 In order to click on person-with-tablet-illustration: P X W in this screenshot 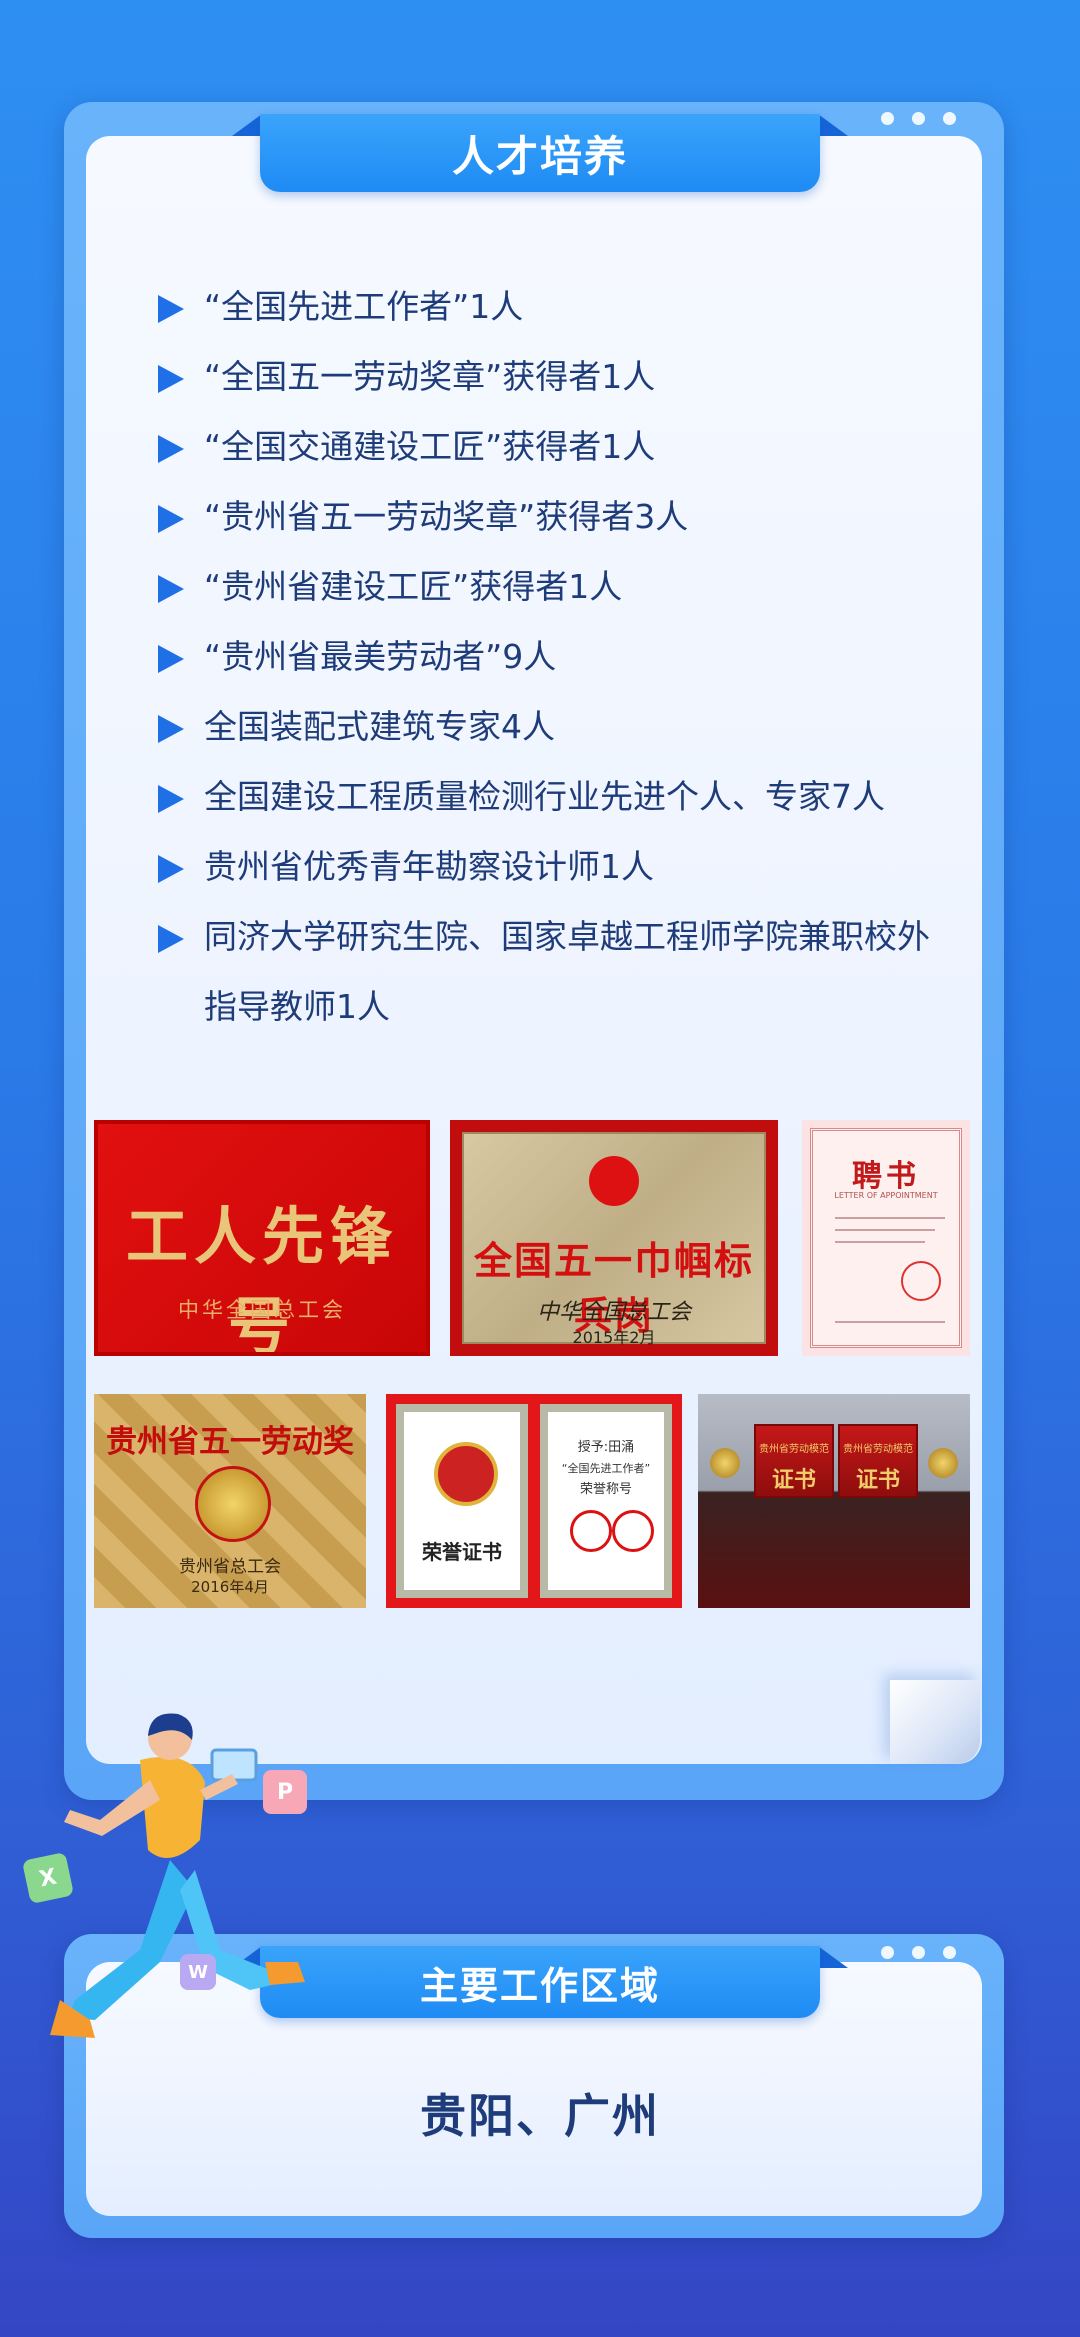, I will do `click(180, 1880)`.